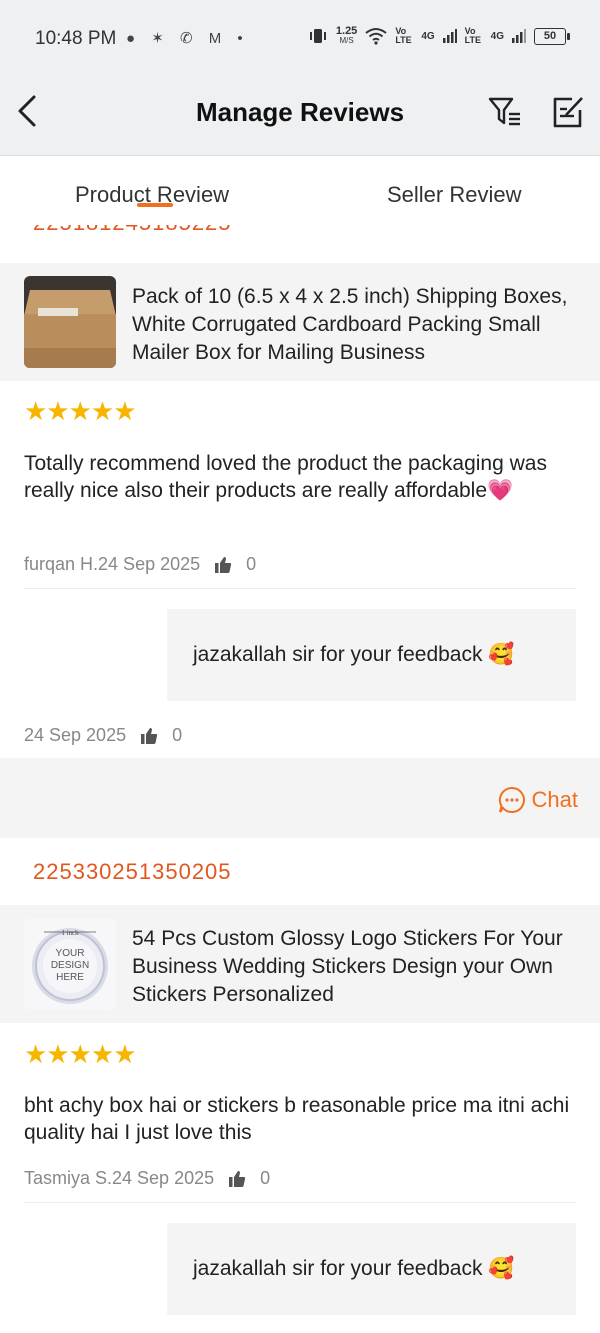 The width and height of the screenshot is (600, 1333). I want to click on filter-button, so click(505, 112).